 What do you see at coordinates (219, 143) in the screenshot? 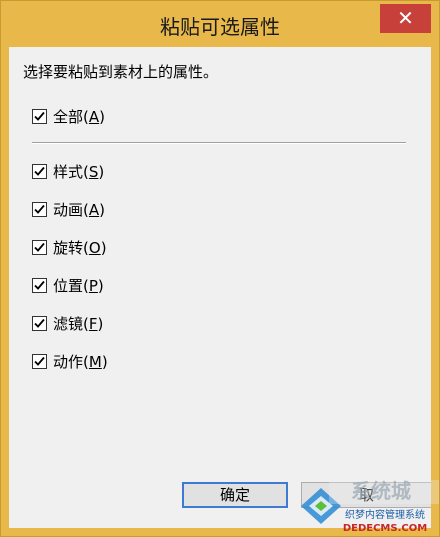
I see `separator` at bounding box center [219, 143].